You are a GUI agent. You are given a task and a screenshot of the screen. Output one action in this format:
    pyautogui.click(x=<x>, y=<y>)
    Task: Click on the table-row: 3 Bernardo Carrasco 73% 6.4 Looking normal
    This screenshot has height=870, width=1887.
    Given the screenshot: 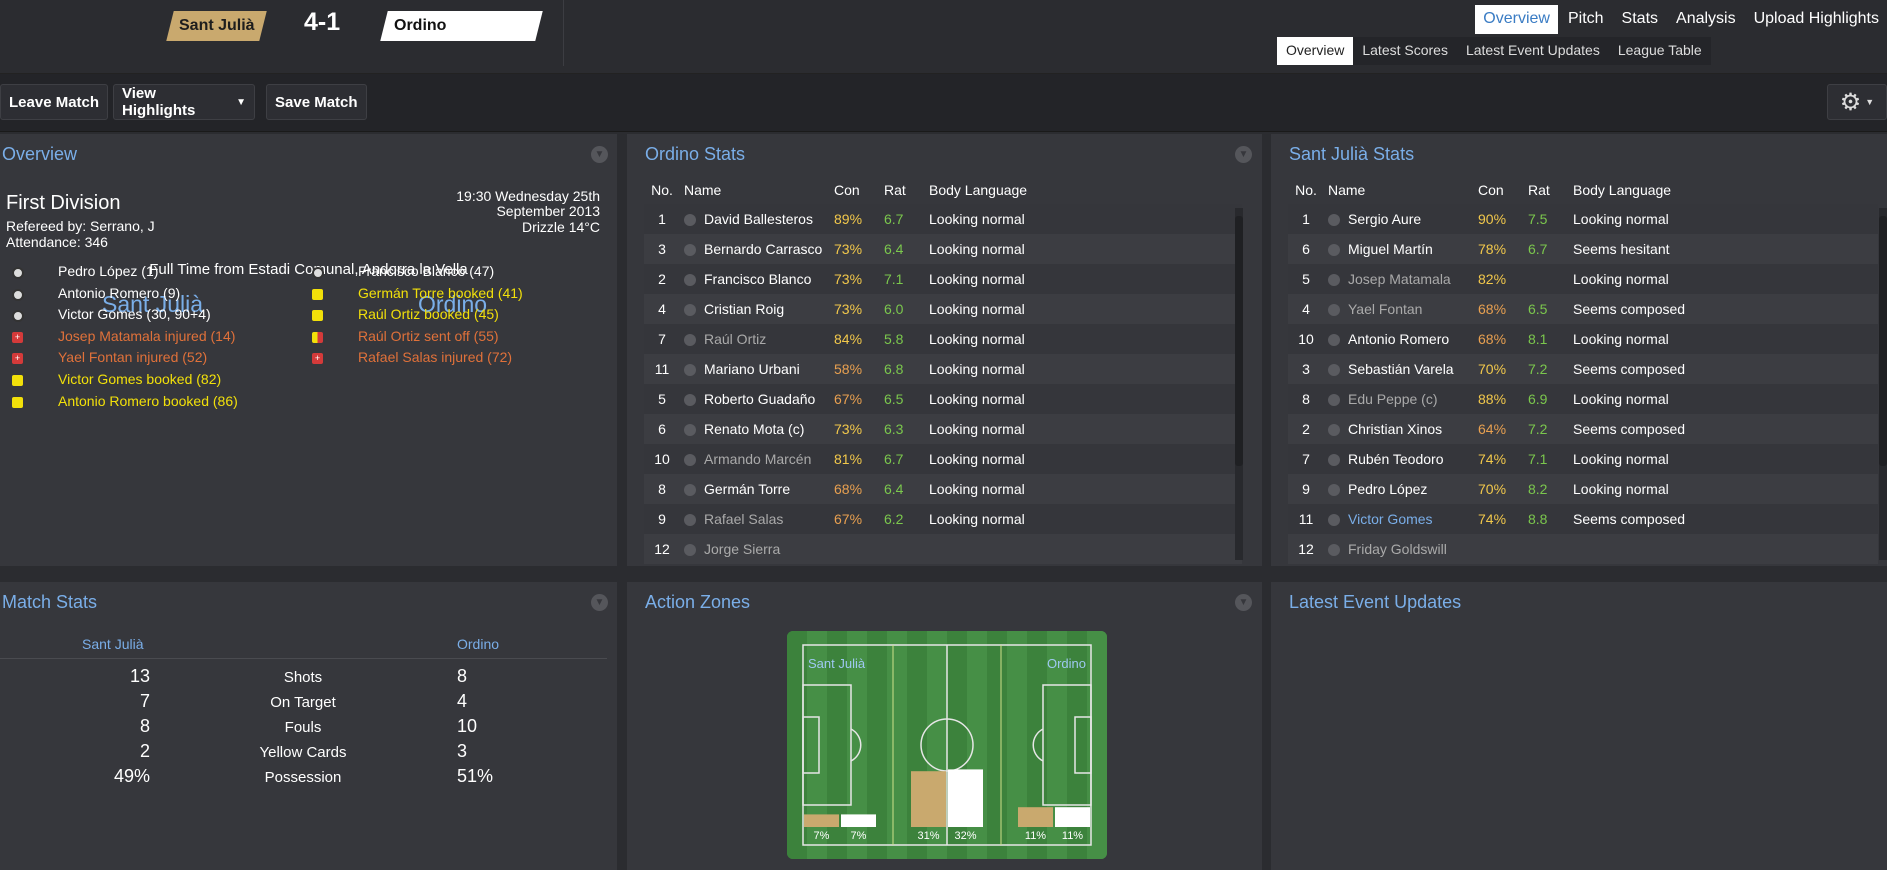 What is the action you would take?
    pyautogui.click(x=943, y=249)
    